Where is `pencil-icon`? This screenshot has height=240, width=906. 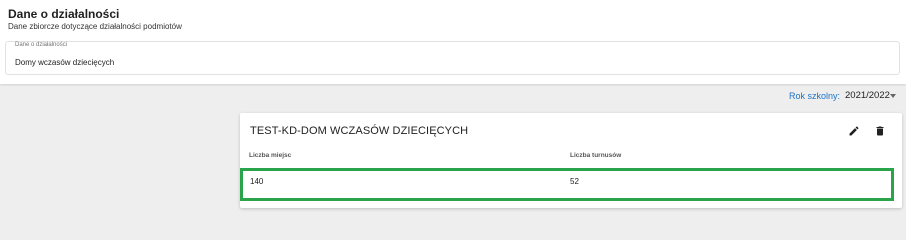
pencil-icon is located at coordinates (854, 131).